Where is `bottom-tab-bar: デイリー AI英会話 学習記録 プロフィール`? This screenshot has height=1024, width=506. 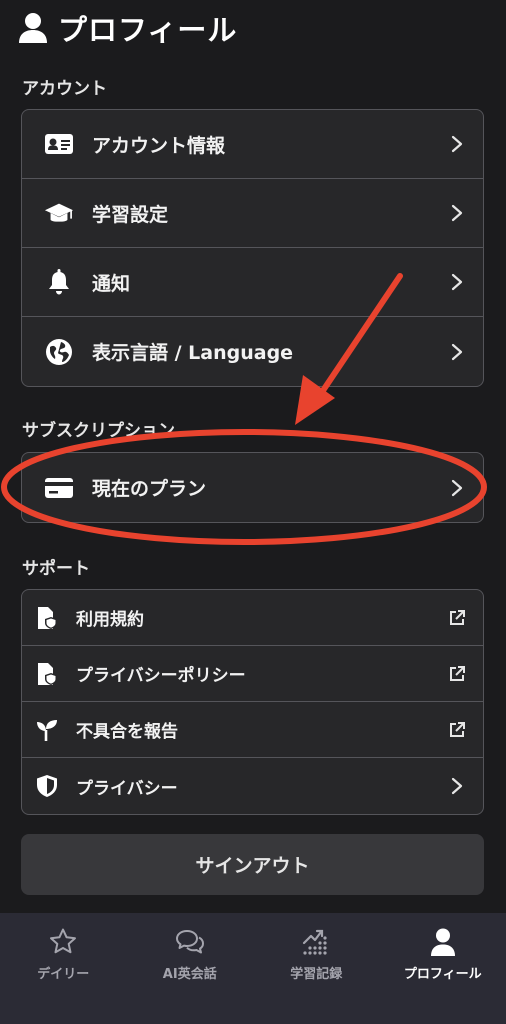 bottom-tab-bar: デイリー AI英会話 学習記録 プロフィール is located at coordinates (253, 968).